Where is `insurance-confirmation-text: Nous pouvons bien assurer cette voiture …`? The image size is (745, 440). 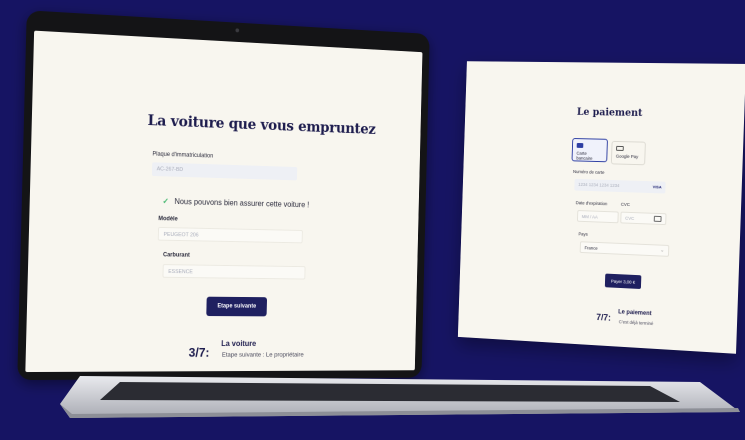 insurance-confirmation-text: Nous pouvons bien assurer cette voiture … is located at coordinates (242, 203).